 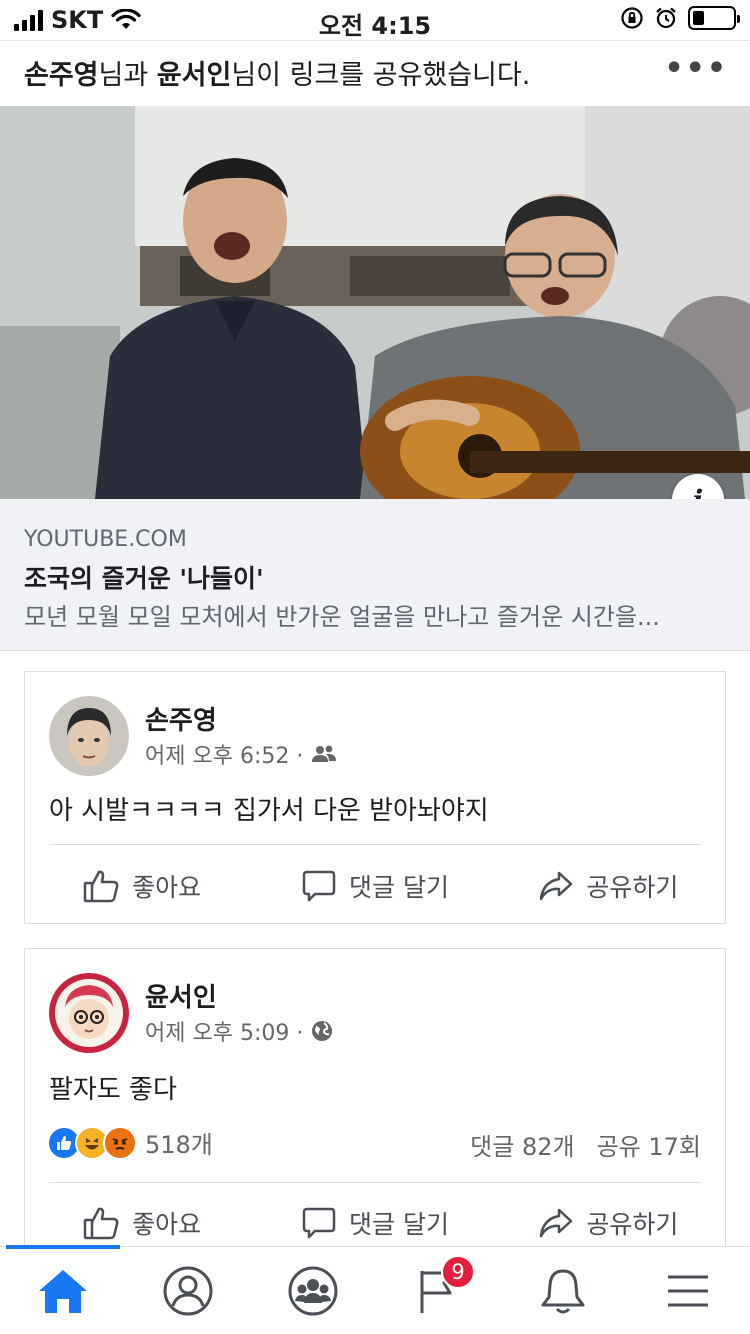 What do you see at coordinates (649, 1144) in the screenshot?
I see `shares-count: 공유 17회` at bounding box center [649, 1144].